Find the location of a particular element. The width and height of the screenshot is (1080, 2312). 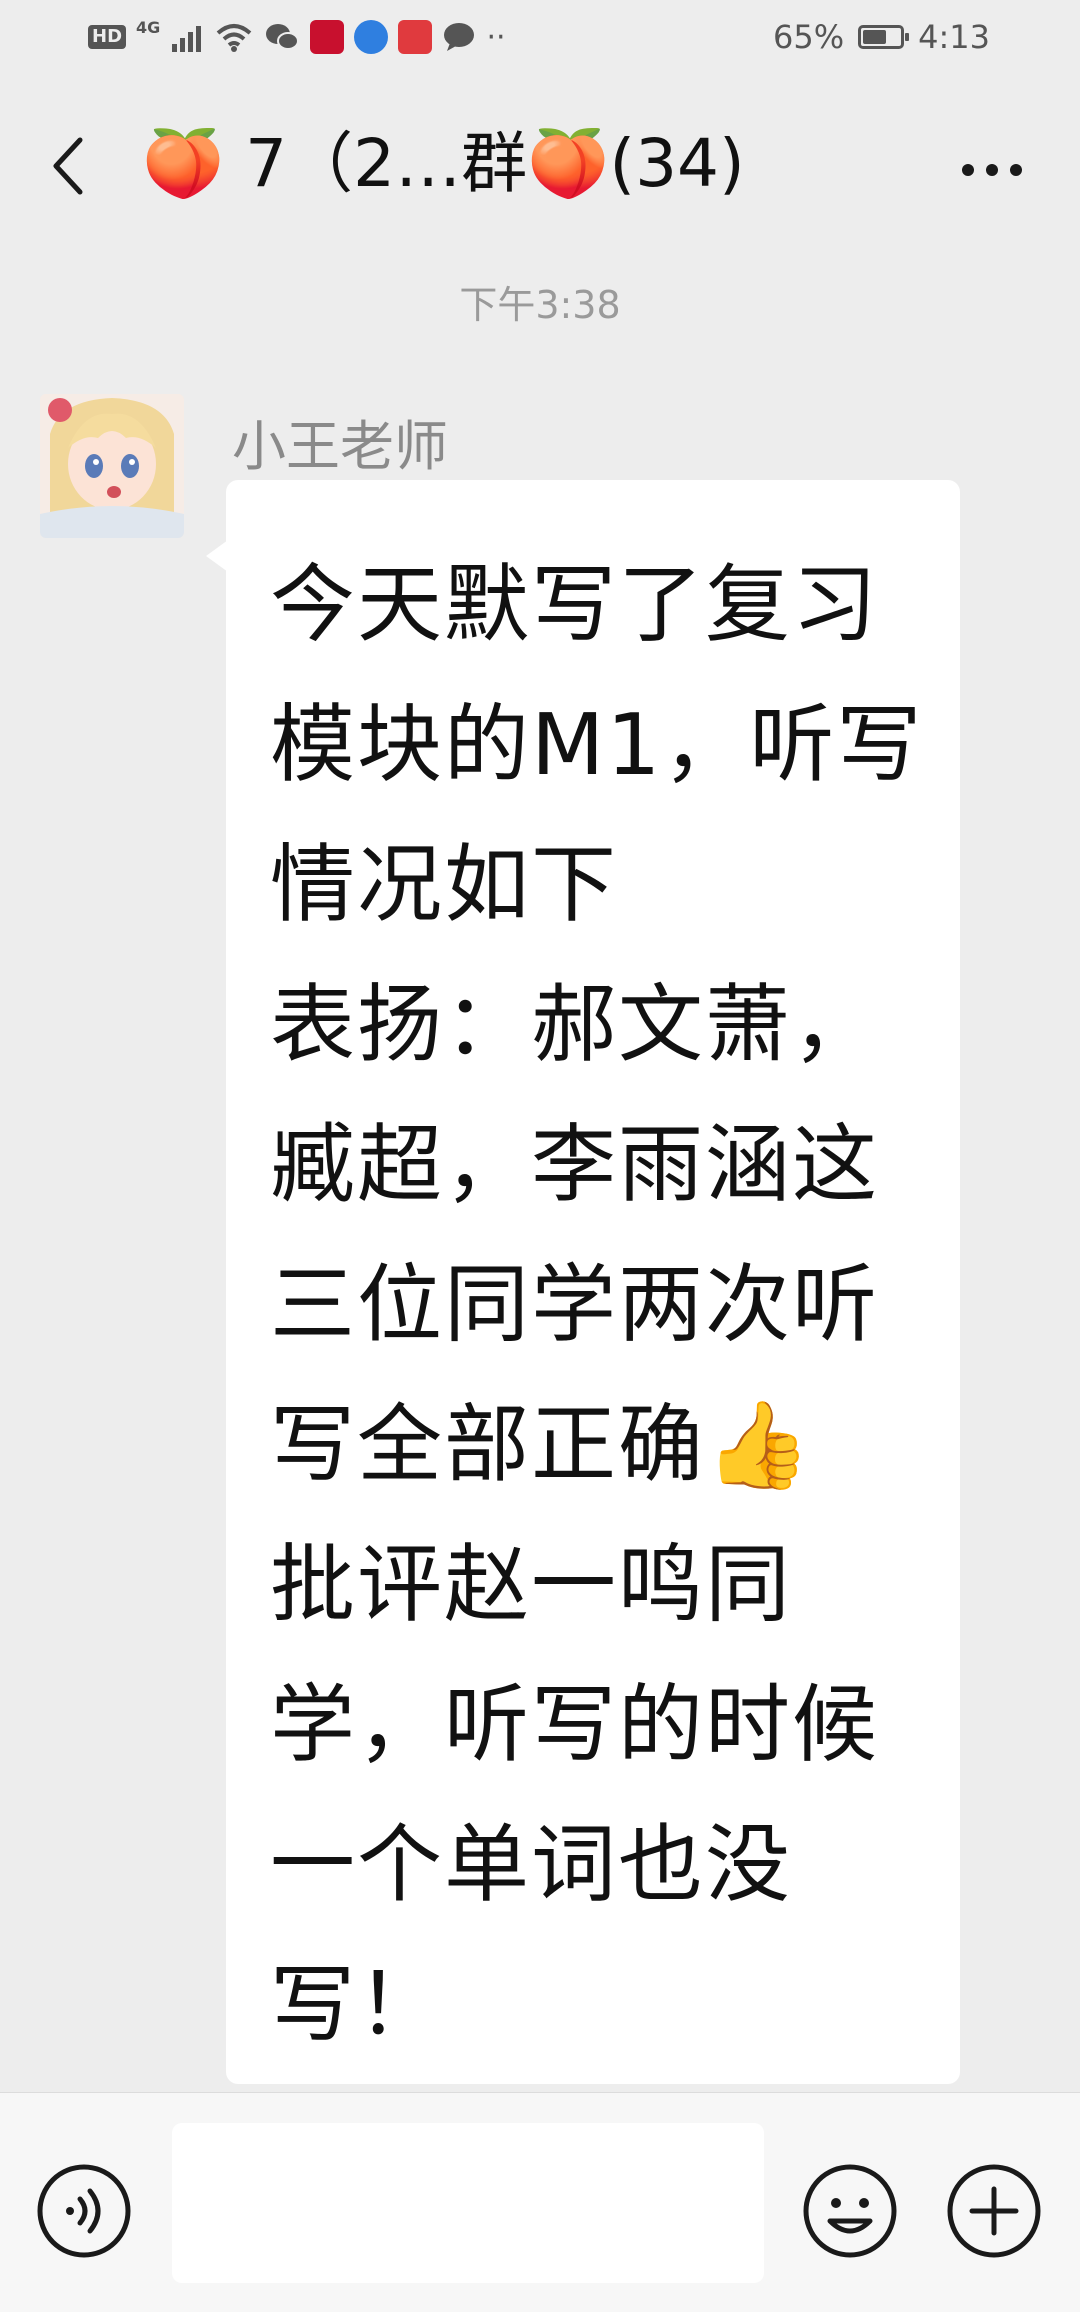

chevron-left-icon is located at coordinates (68, 166).